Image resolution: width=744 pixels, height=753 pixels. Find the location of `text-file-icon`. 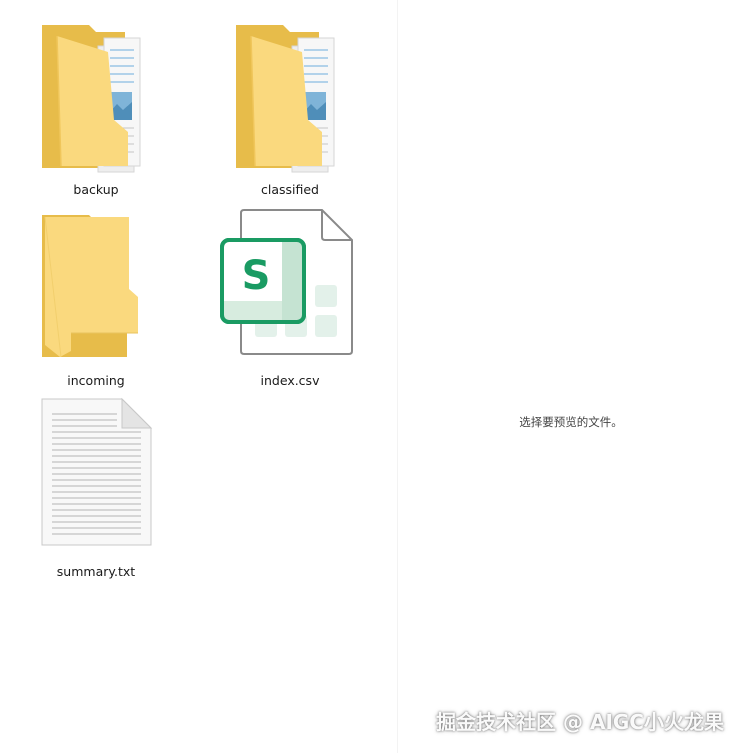

text-file-icon is located at coordinates (96, 475).